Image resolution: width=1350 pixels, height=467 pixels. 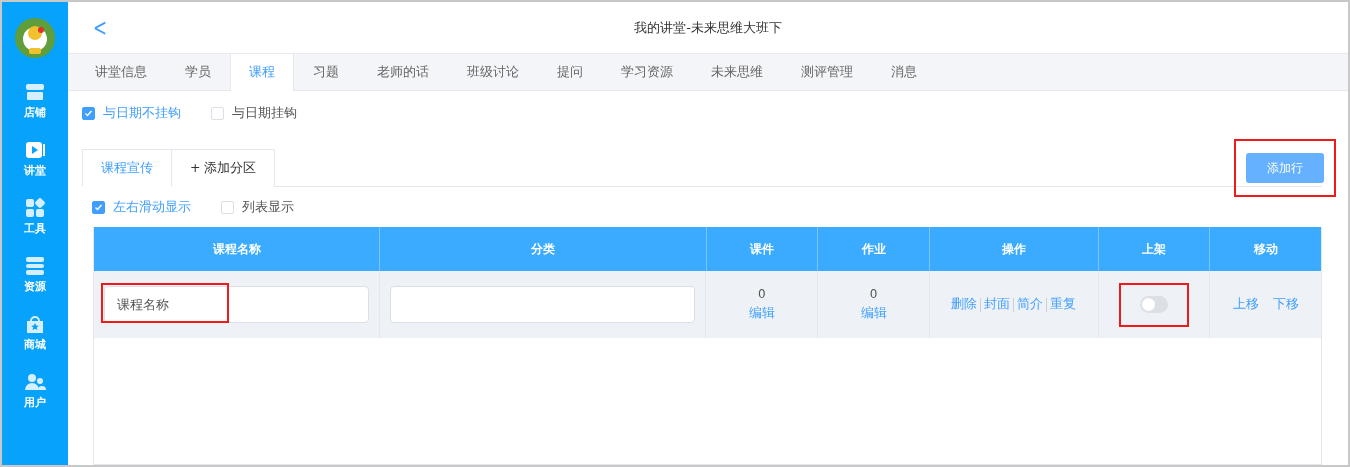 I want to click on move-link: 上移, so click(x=1245, y=304).